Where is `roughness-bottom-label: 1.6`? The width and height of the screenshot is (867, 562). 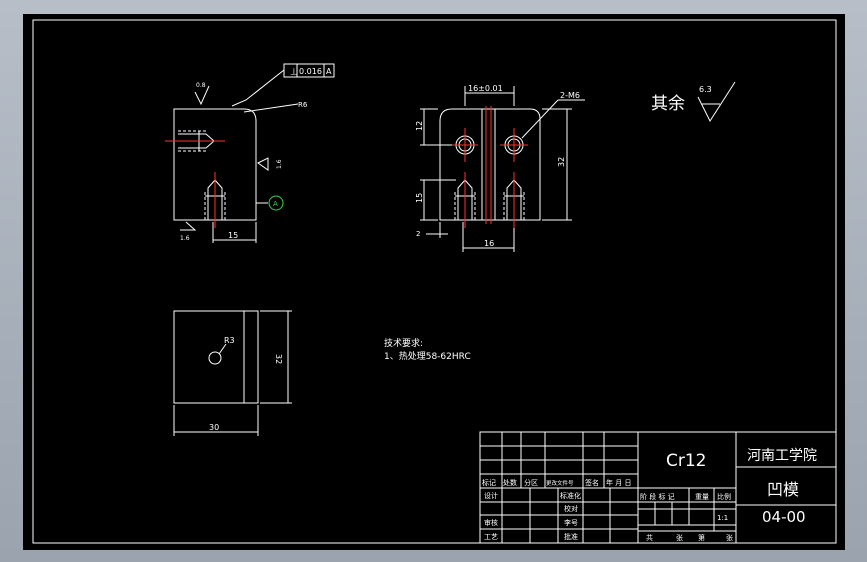 roughness-bottom-label: 1.6 is located at coordinates (185, 238).